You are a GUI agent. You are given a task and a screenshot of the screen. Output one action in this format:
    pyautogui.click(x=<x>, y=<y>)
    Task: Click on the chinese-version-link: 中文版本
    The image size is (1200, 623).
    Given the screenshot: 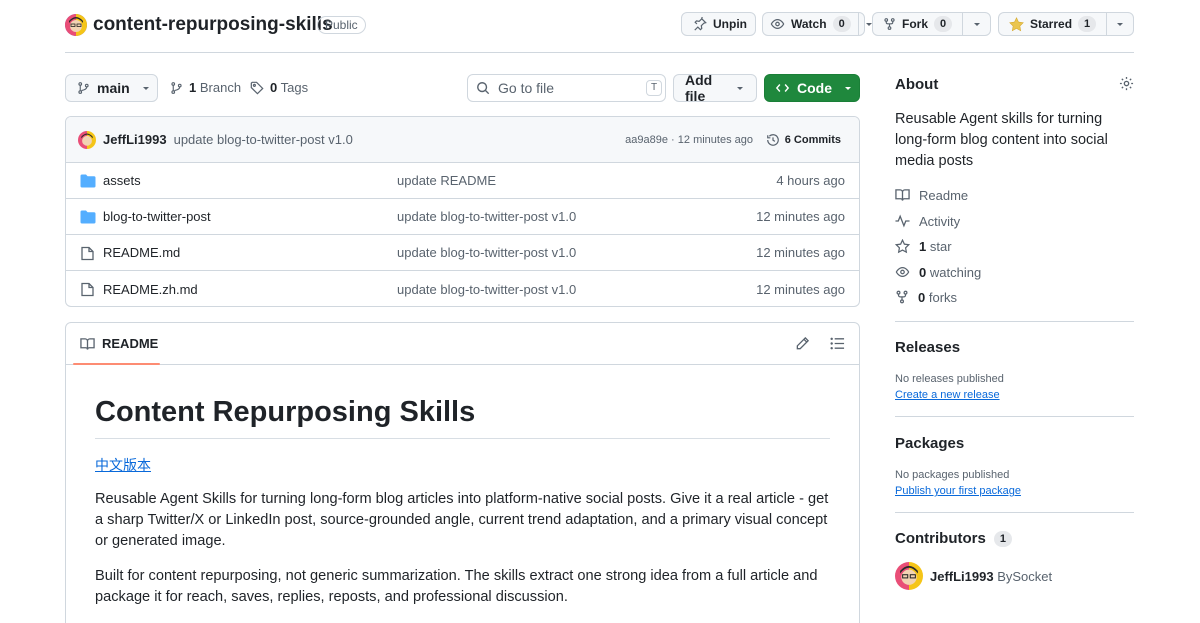 What is the action you would take?
    pyautogui.click(x=123, y=465)
    